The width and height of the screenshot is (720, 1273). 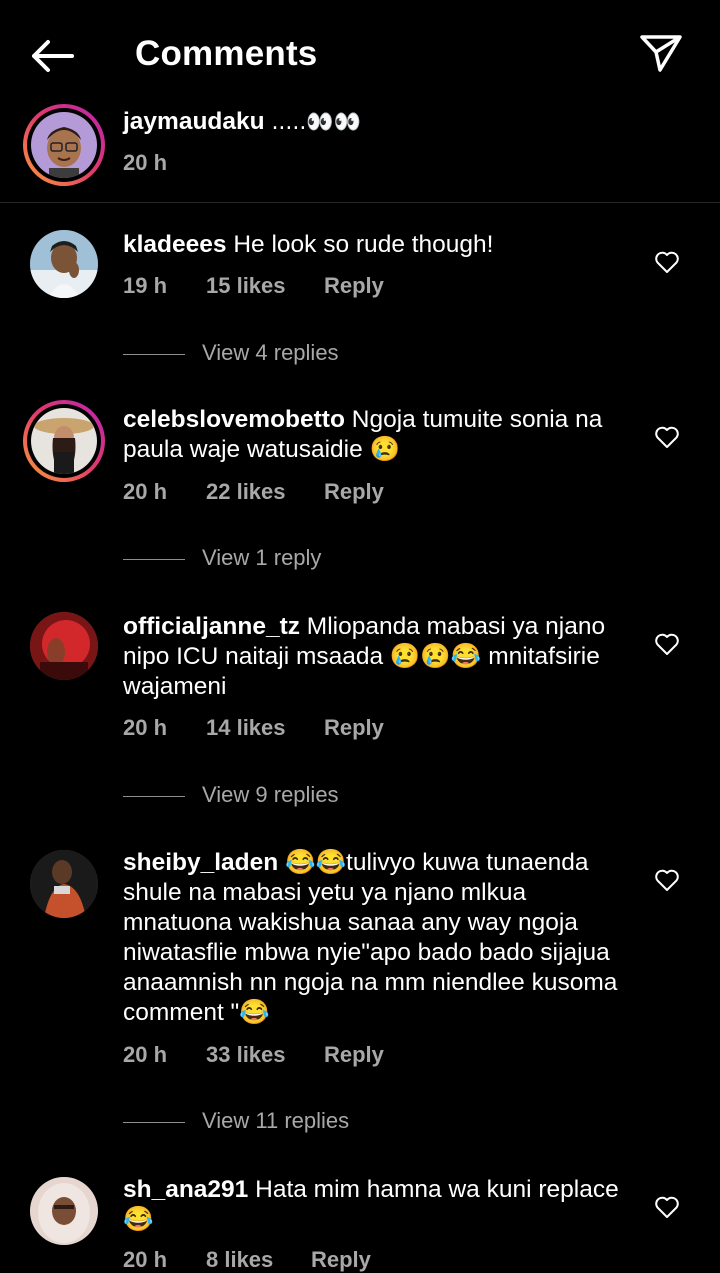 What do you see at coordinates (275, 1120) in the screenshot?
I see `view-replies-label: View 11 replies` at bounding box center [275, 1120].